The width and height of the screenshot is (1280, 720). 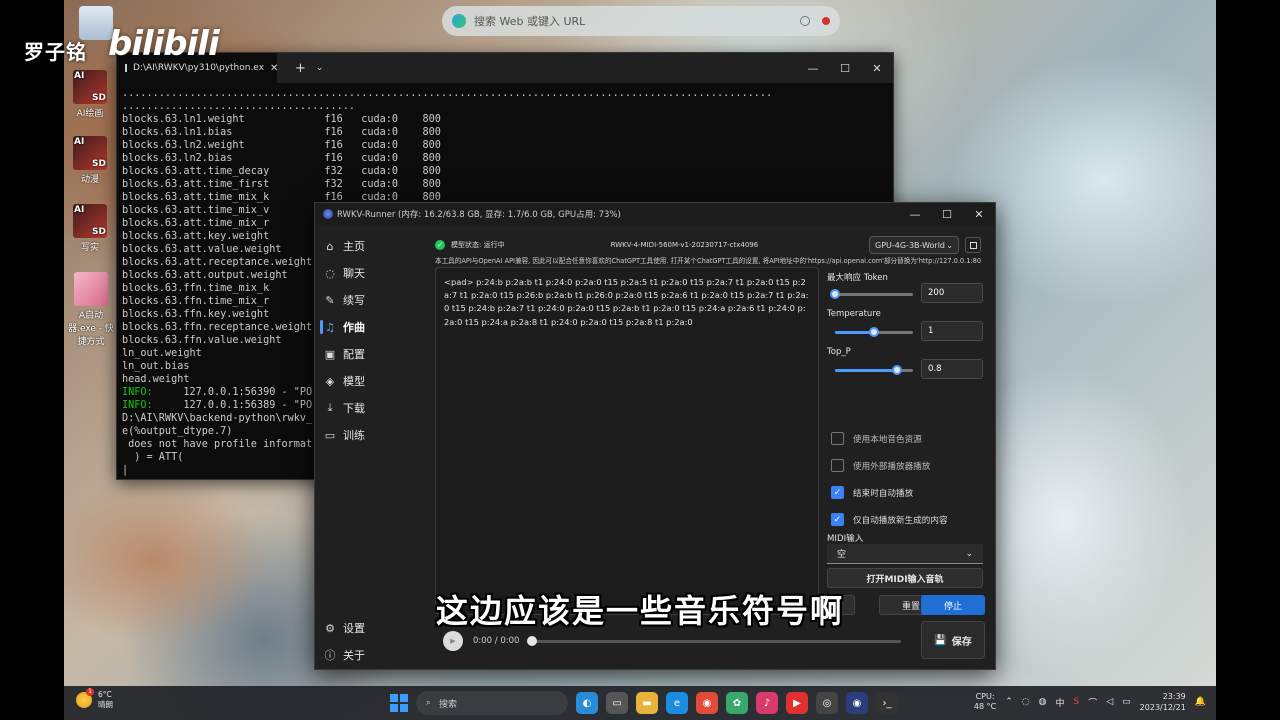 I want to click on windows-start-icon, so click(x=399, y=703).